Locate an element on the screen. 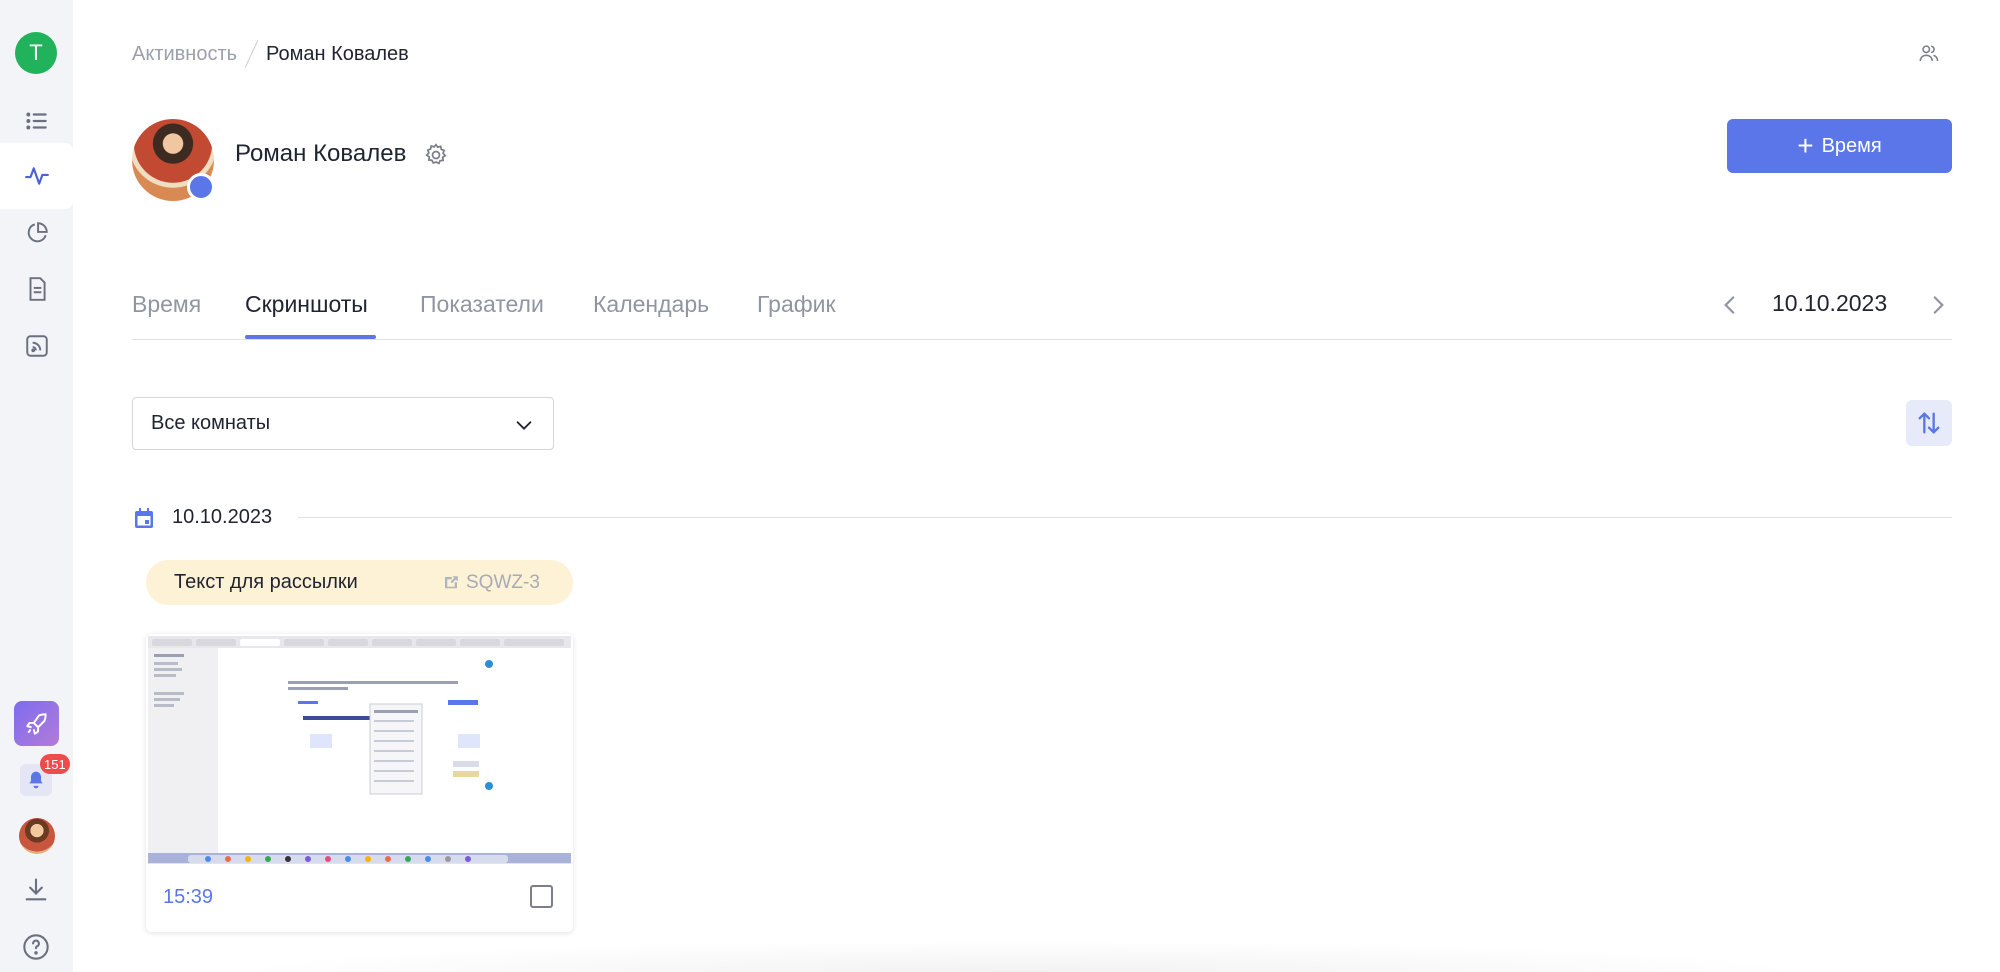 The width and height of the screenshot is (2000, 972). user-avatar is located at coordinates (37, 836).